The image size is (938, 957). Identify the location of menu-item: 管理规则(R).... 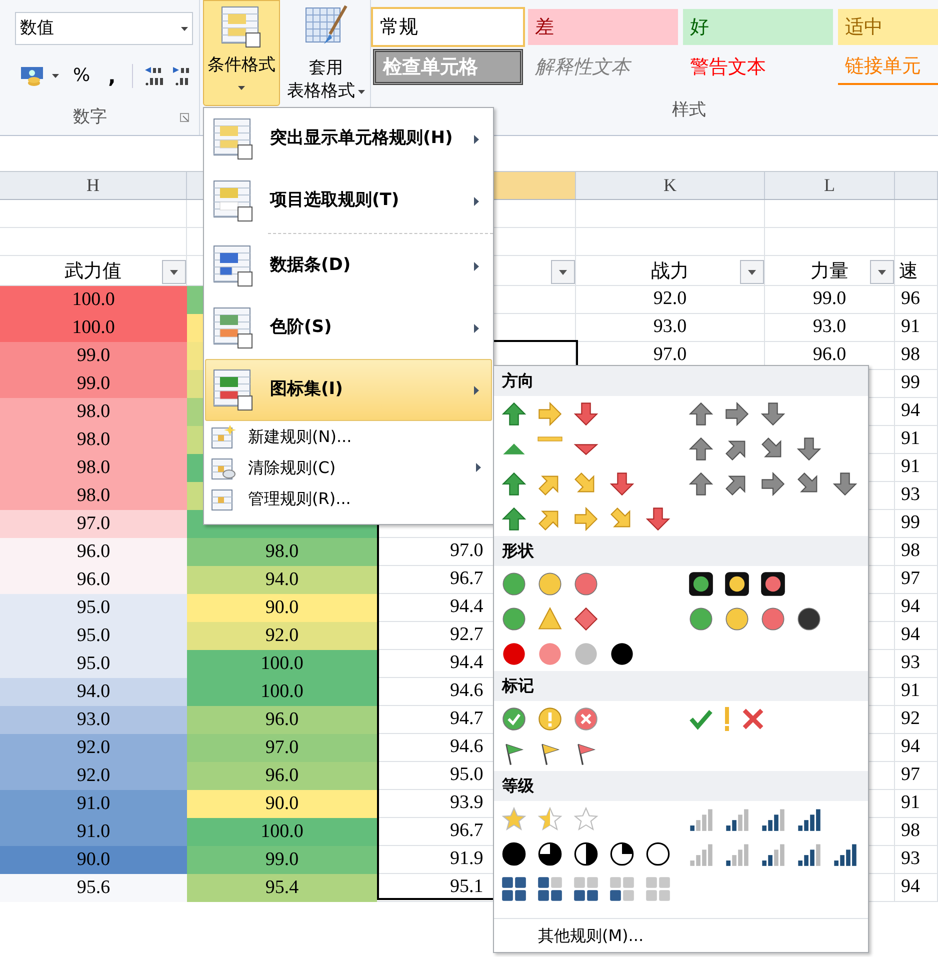
(348, 498).